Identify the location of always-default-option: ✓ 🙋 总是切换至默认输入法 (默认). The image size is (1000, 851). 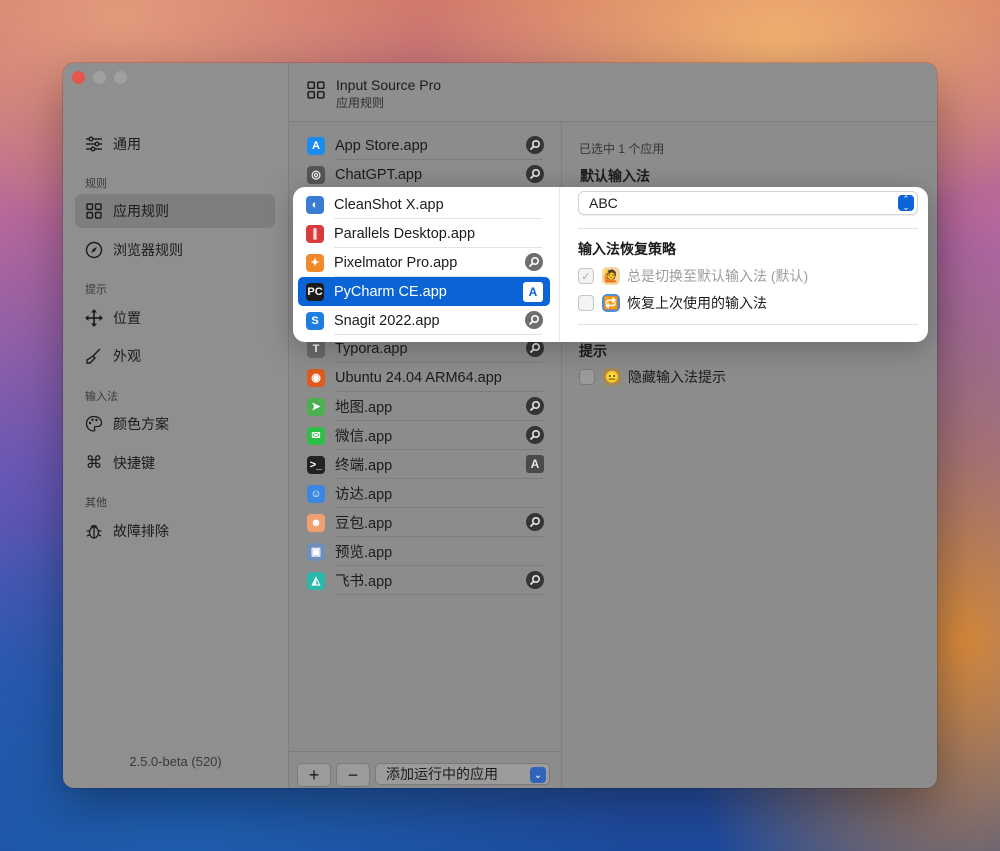
(693, 276).